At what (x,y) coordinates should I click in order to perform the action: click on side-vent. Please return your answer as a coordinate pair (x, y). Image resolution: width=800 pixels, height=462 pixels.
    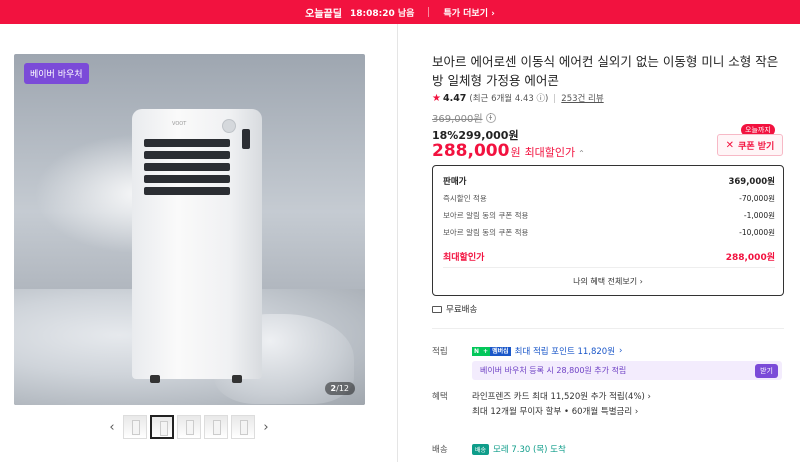
    Looking at the image, I should click on (246, 139).